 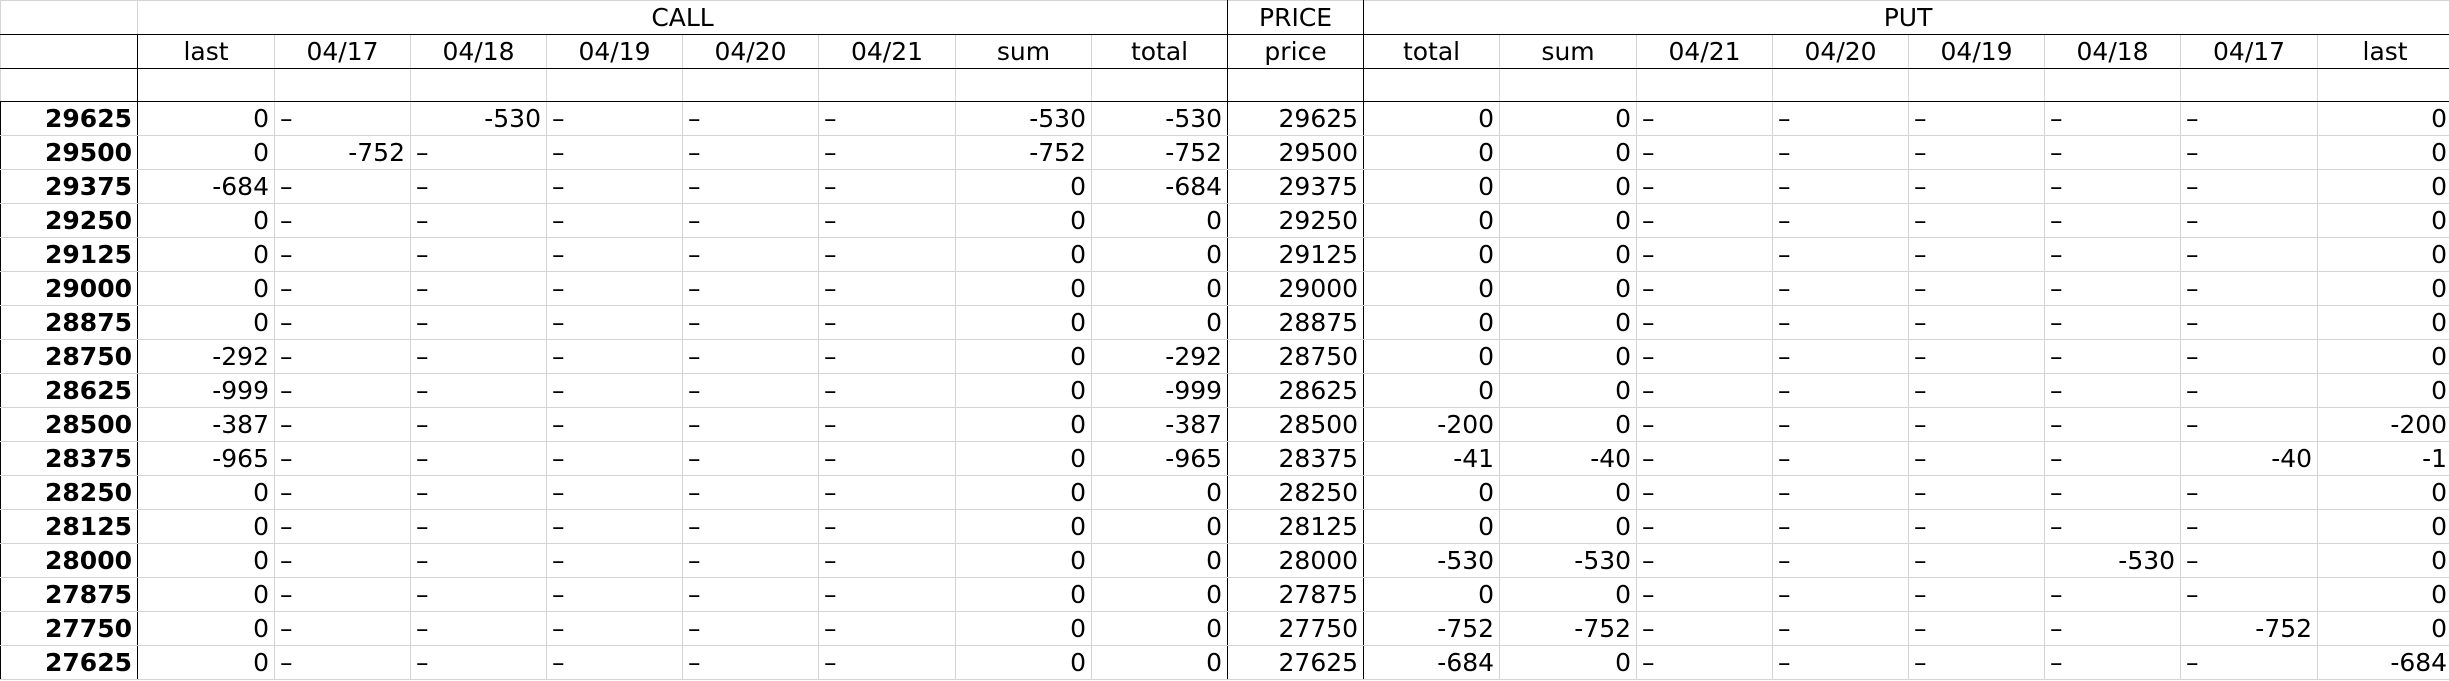 I want to click on header-call-0419: 04/19, so click(x=614, y=51).